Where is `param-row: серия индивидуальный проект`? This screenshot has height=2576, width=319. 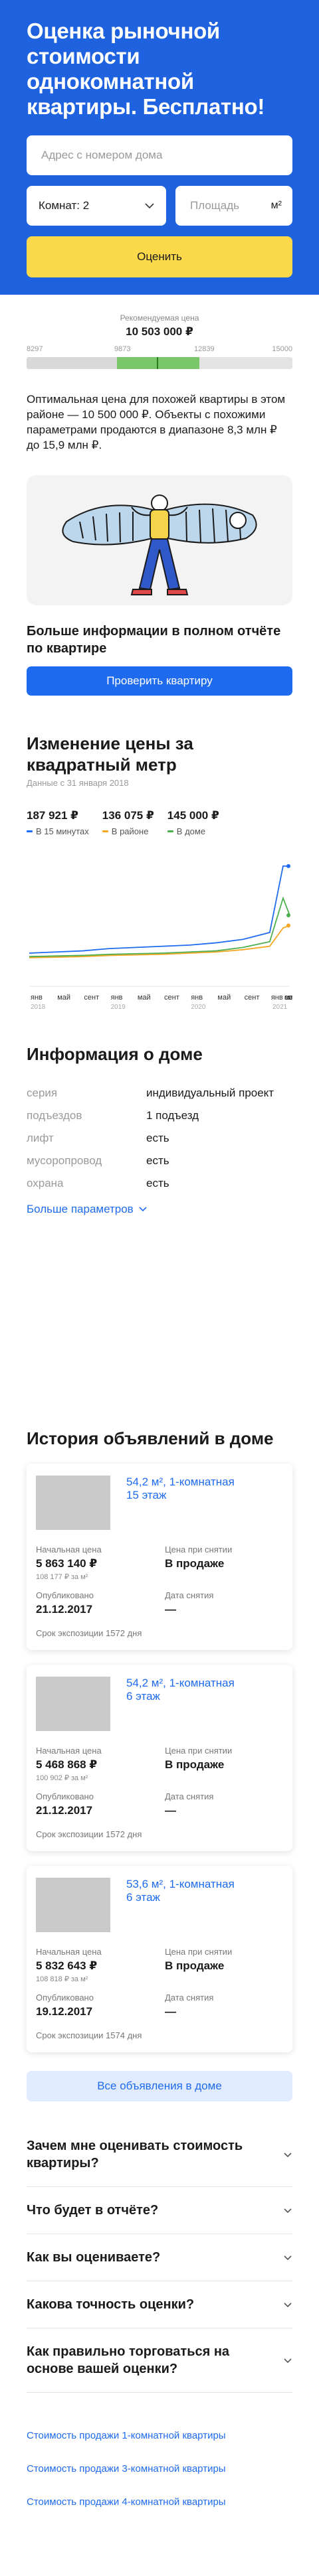
param-row: серия индивидуальный проект is located at coordinates (159, 1093).